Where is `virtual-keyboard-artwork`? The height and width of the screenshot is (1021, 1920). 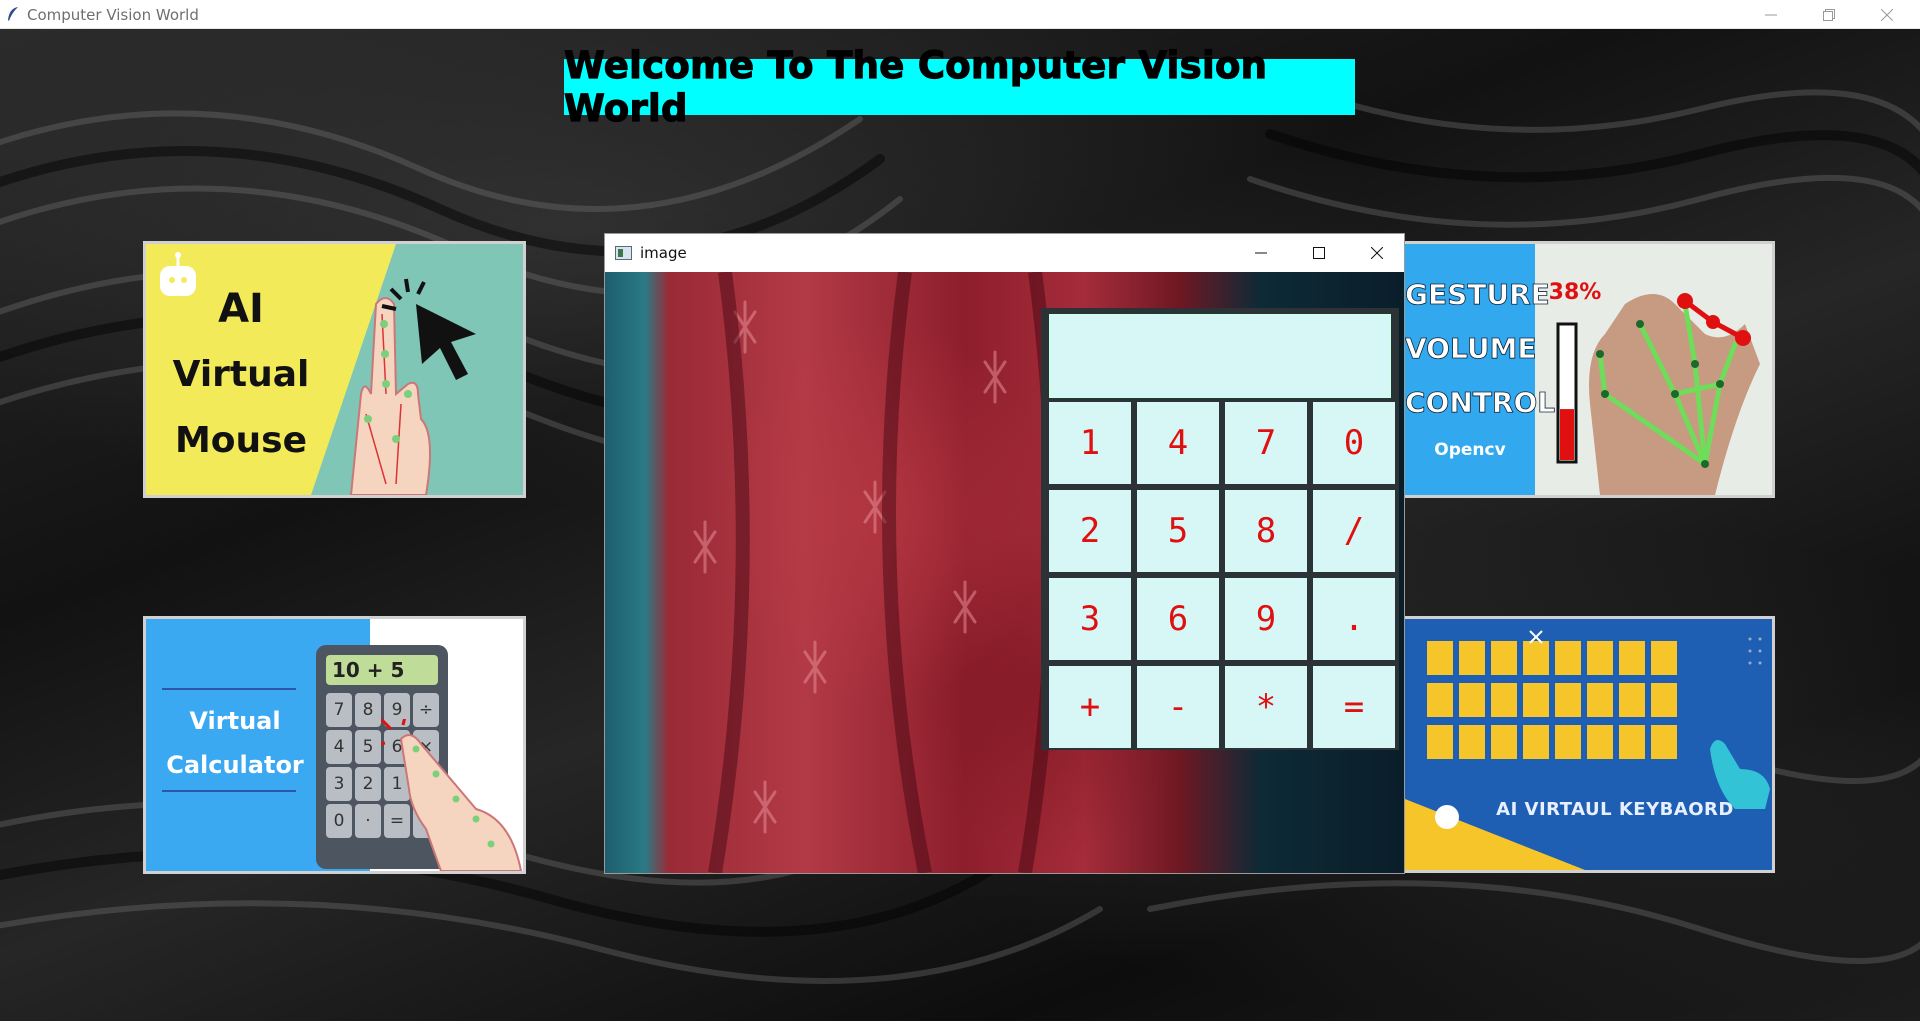 virtual-keyboard-artwork is located at coordinates (1588, 744).